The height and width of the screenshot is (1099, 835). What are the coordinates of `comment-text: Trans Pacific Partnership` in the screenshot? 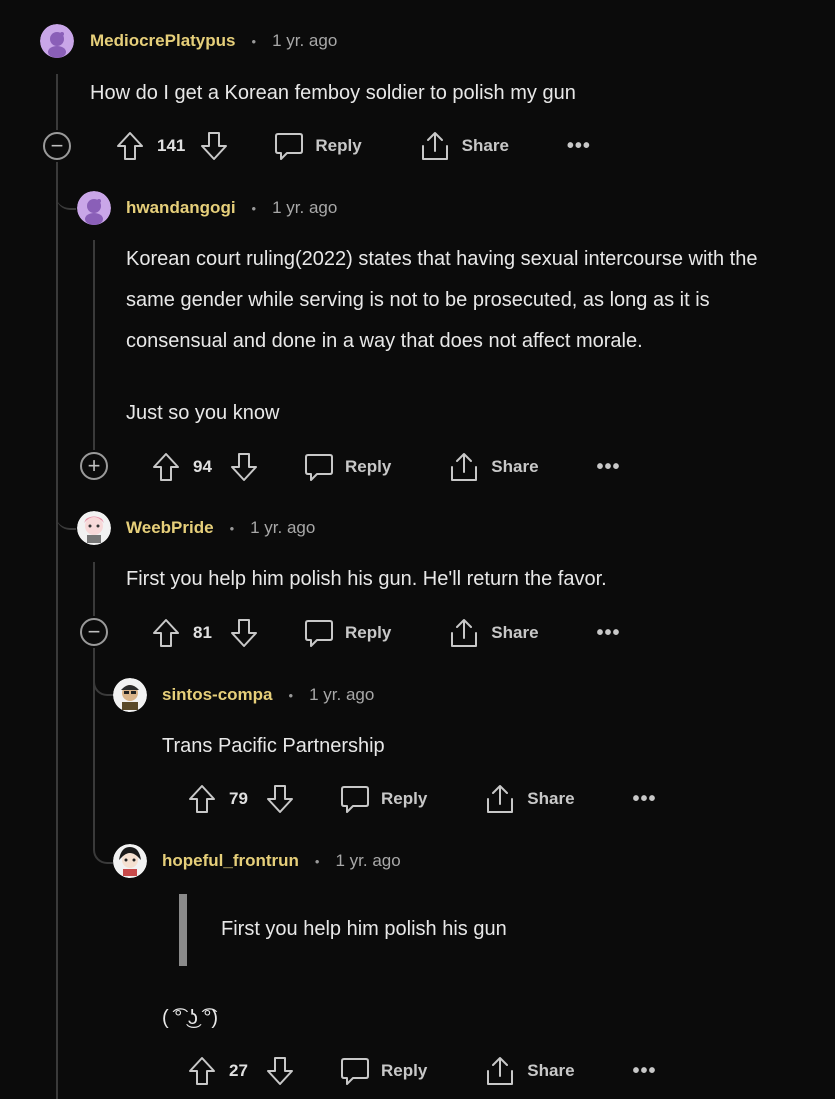 It's located at (273, 746).